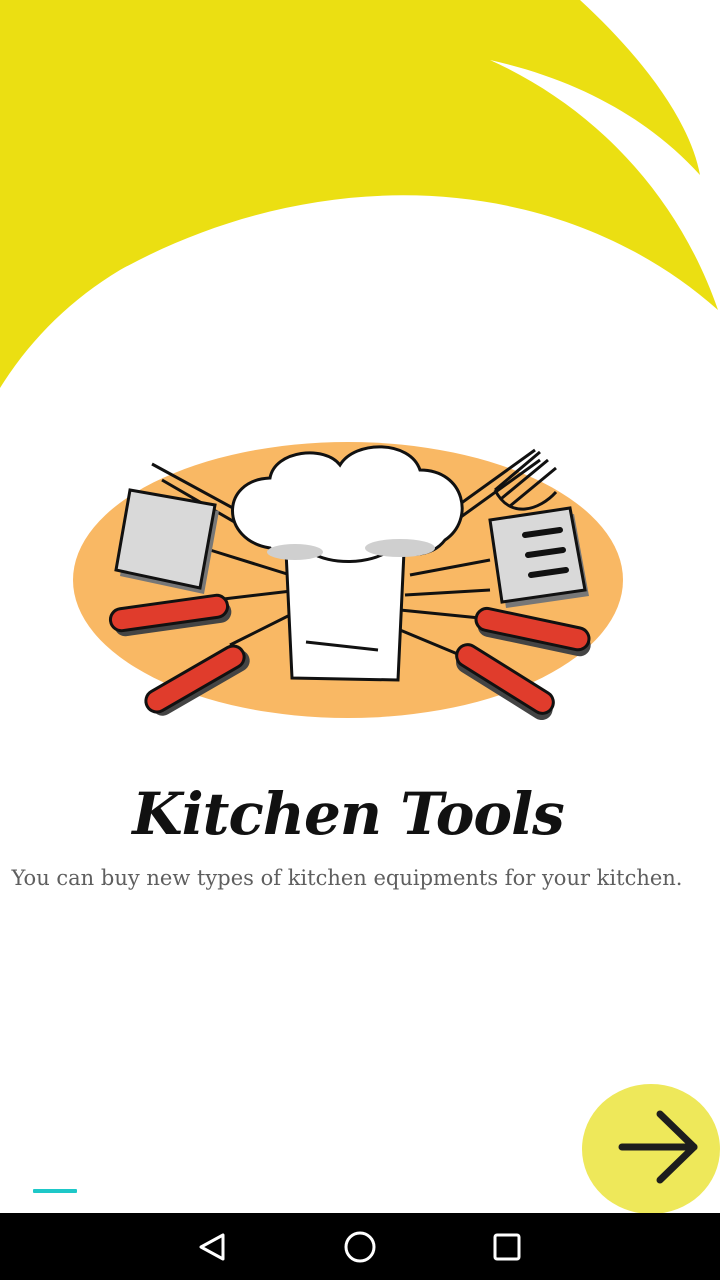 This screenshot has height=1280, width=720. I want to click on onboarding-title: Kitchen Tools, so click(348, 814).